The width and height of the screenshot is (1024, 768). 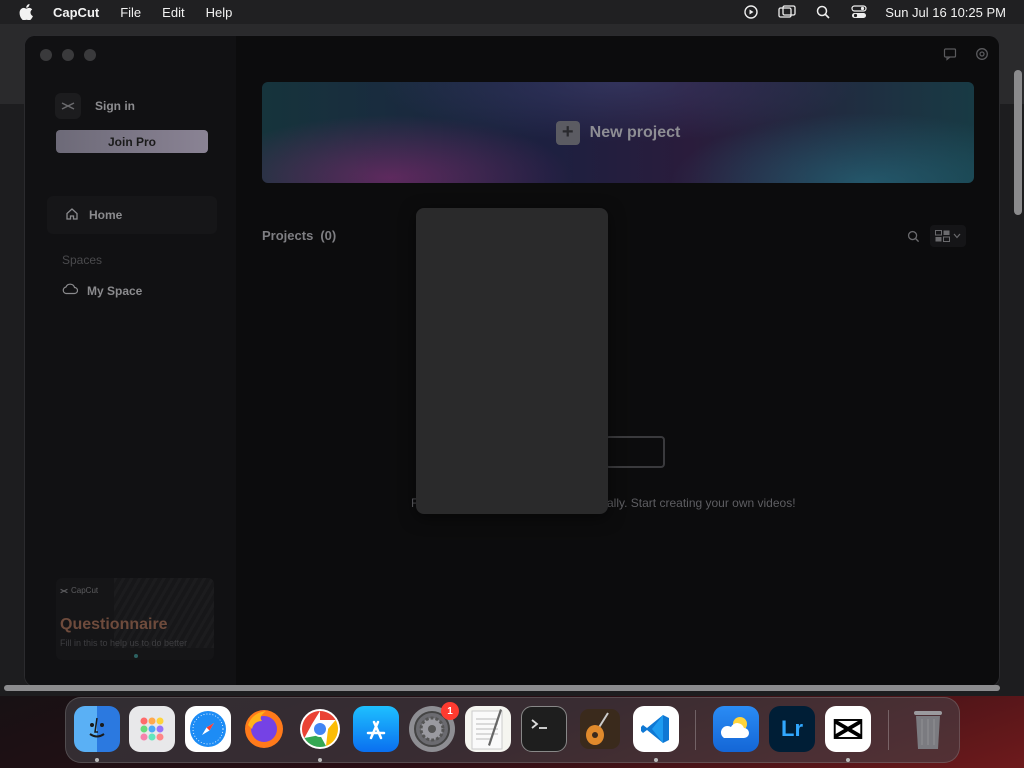 I want to click on minimize-button, so click(x=68, y=55).